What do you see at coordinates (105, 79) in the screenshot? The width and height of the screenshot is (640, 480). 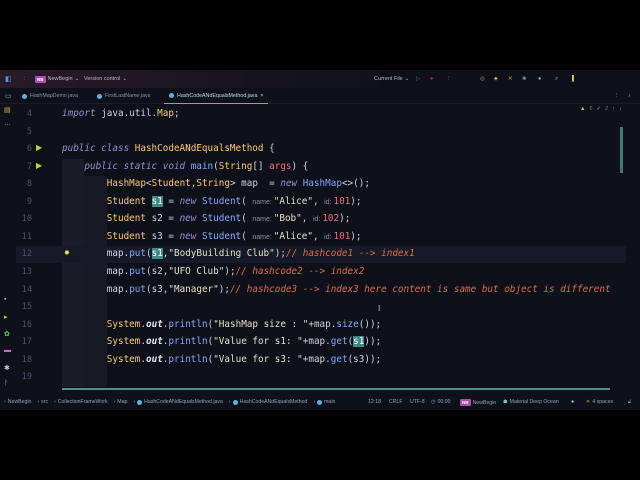 I see `vcs-selector: Version control ⌄` at bounding box center [105, 79].